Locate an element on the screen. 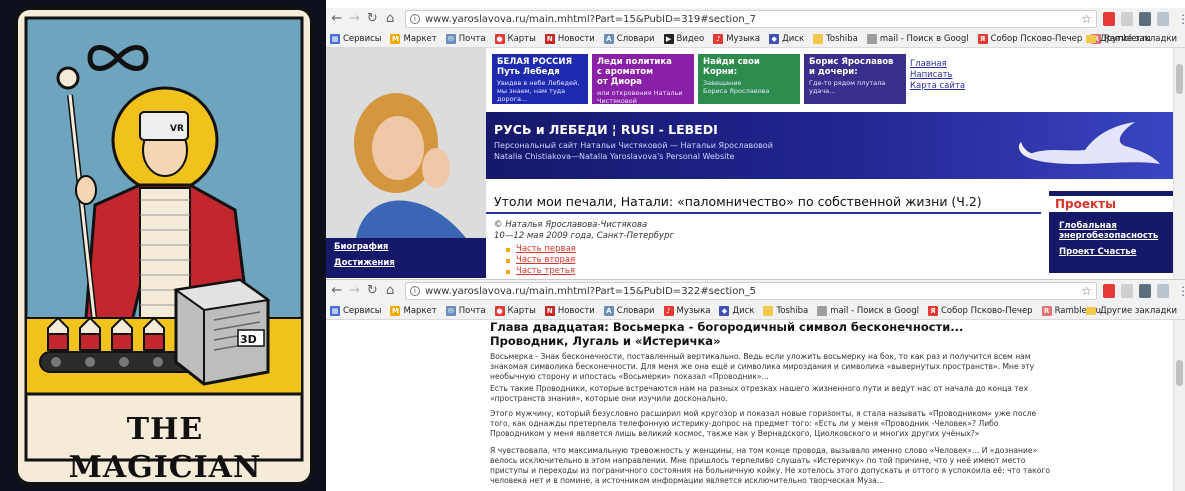  mail-icon: ✉ is located at coordinates (450, 310).